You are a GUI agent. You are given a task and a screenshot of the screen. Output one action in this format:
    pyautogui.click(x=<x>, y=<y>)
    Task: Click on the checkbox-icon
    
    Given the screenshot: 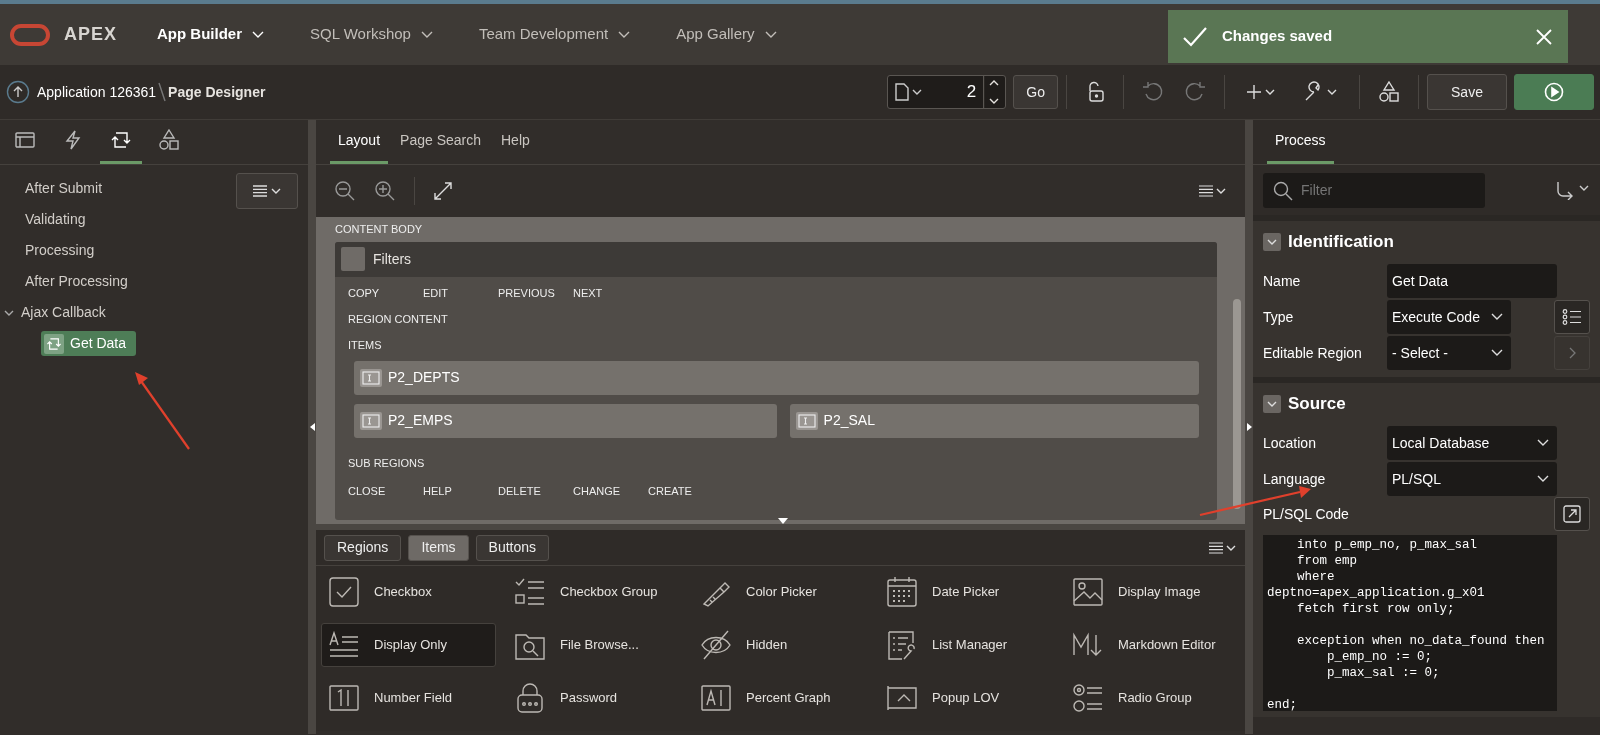 What is the action you would take?
    pyautogui.click(x=344, y=592)
    